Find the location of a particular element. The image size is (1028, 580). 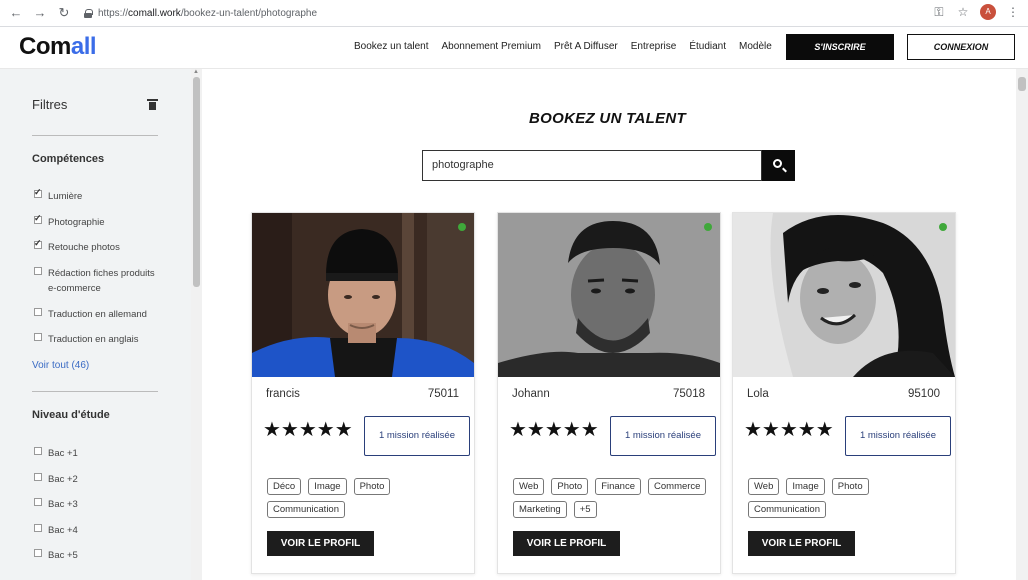

sidebar-scroll-thumb is located at coordinates (196, 182).